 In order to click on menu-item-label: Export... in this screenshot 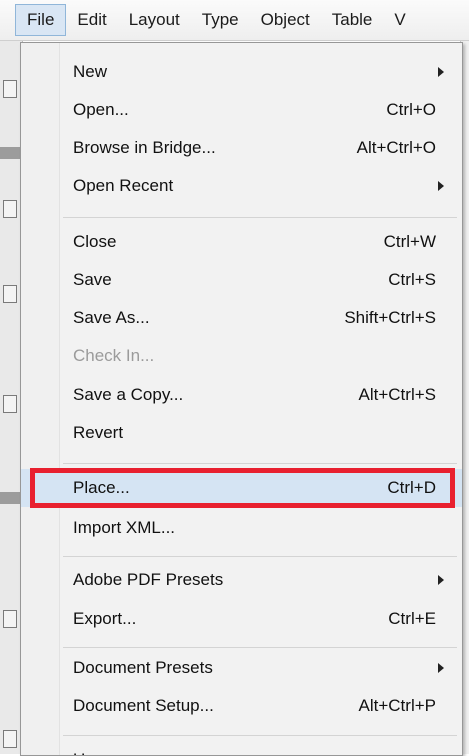, I will do `click(105, 618)`.